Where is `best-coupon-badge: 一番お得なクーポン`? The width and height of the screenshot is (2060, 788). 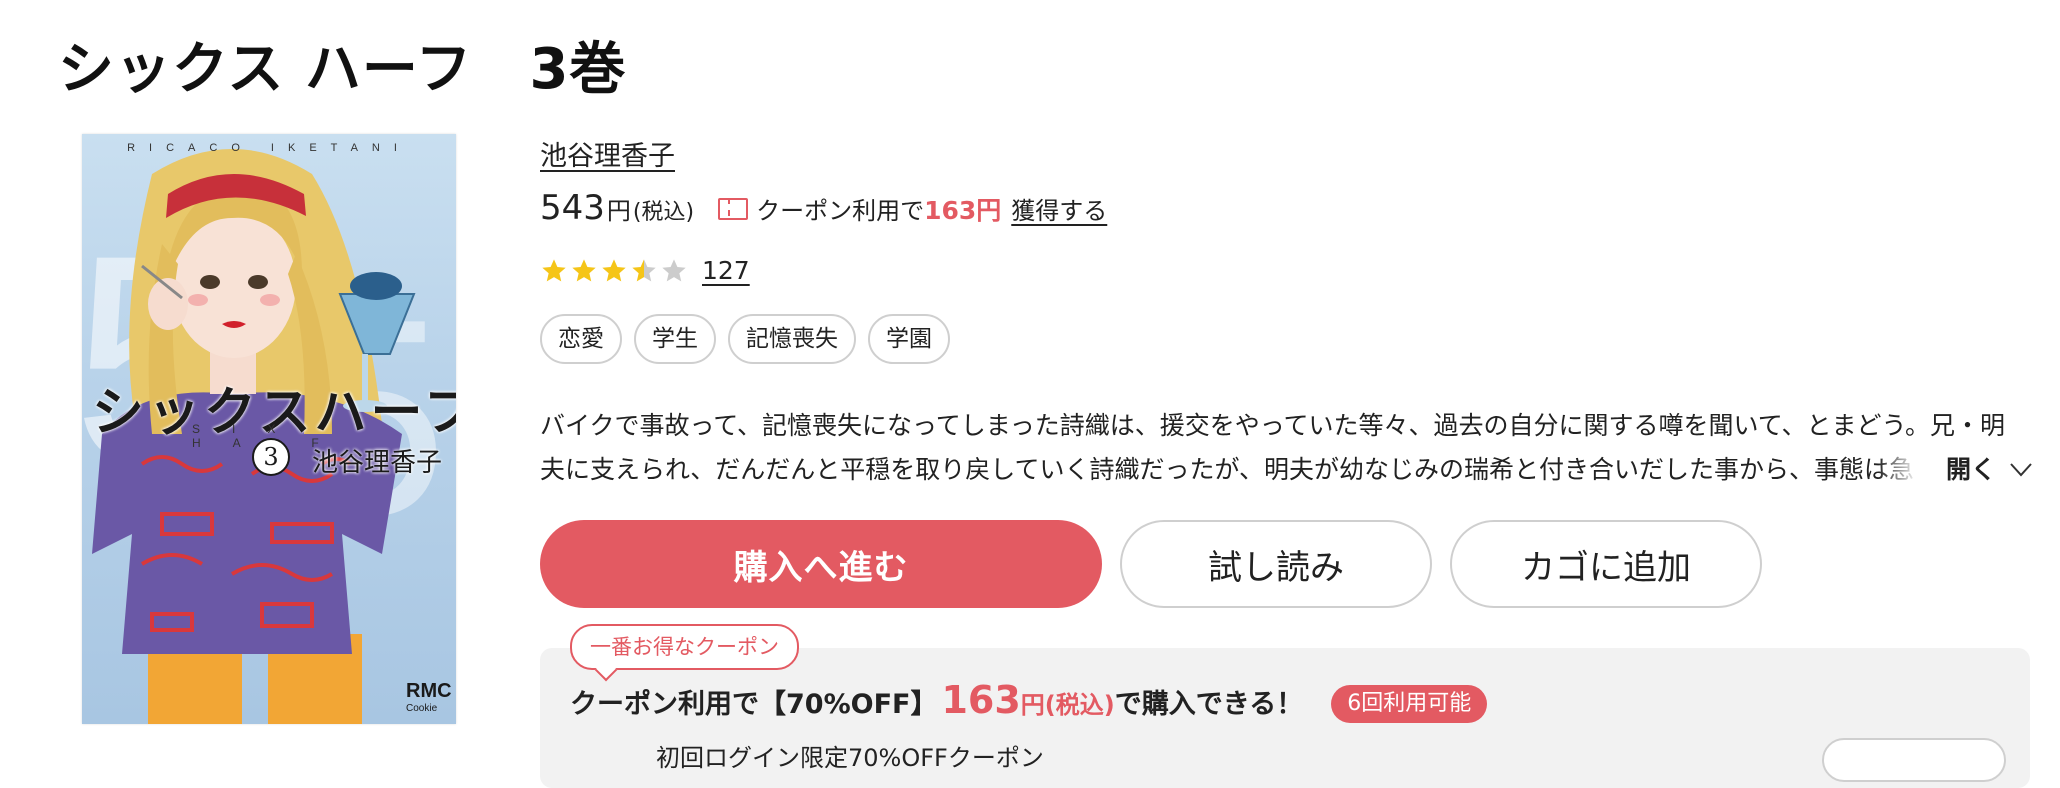
best-coupon-badge: 一番お得なクーポン is located at coordinates (684, 647).